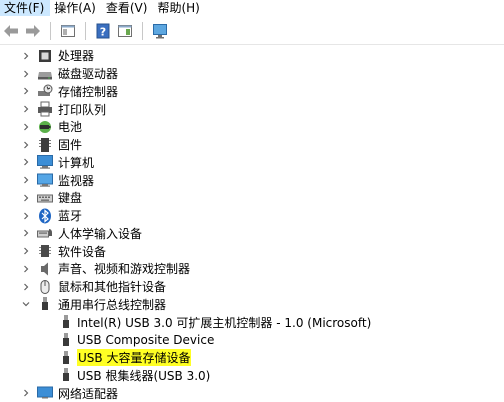 The image size is (504, 402). I want to click on tree-item-label: 蓝牙, so click(70, 216).